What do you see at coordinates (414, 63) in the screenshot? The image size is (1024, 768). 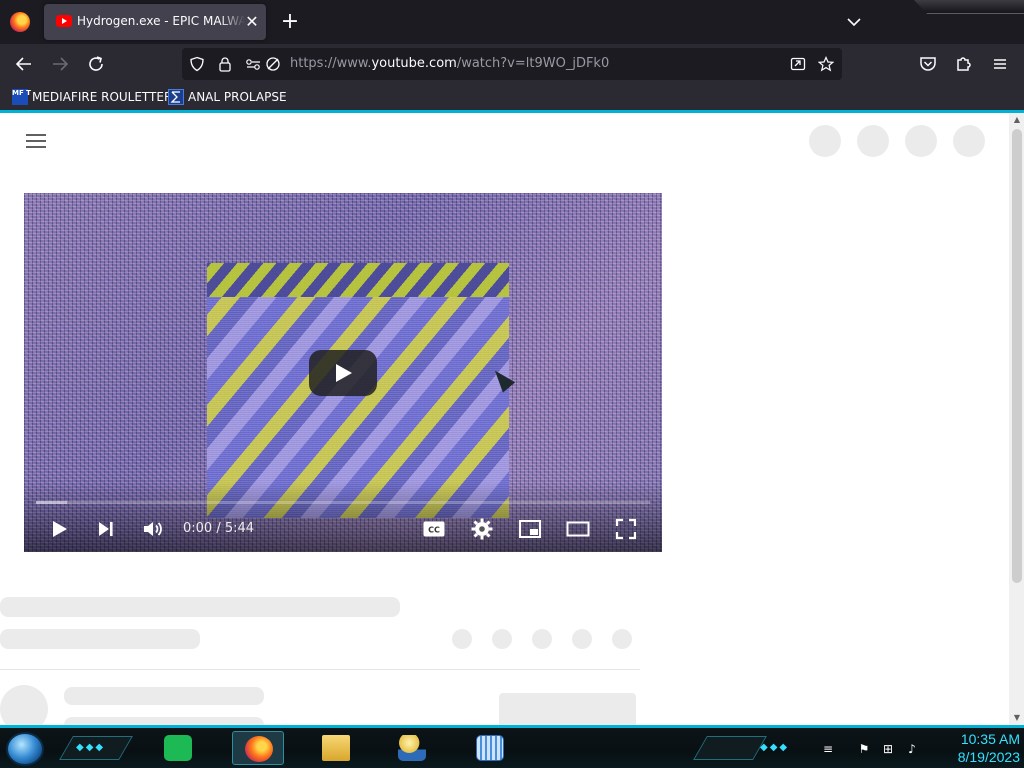 I see `url-host: youtube.com` at bounding box center [414, 63].